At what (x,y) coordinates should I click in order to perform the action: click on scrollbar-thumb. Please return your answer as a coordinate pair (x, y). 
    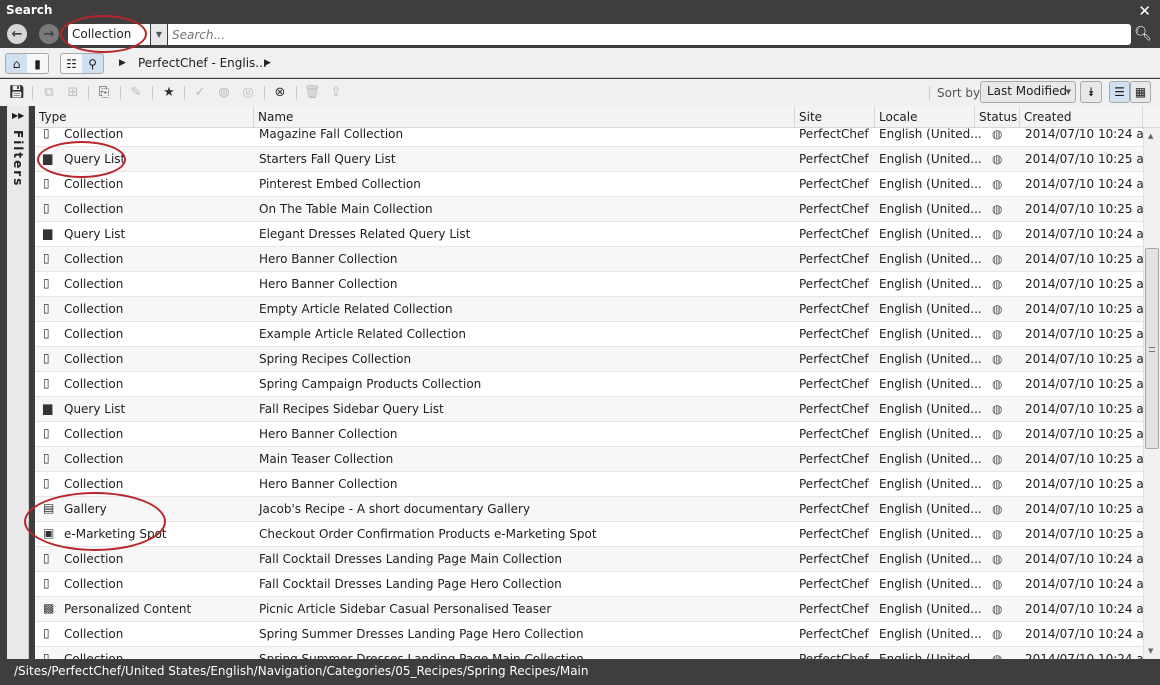
    Looking at the image, I should click on (1152, 348).